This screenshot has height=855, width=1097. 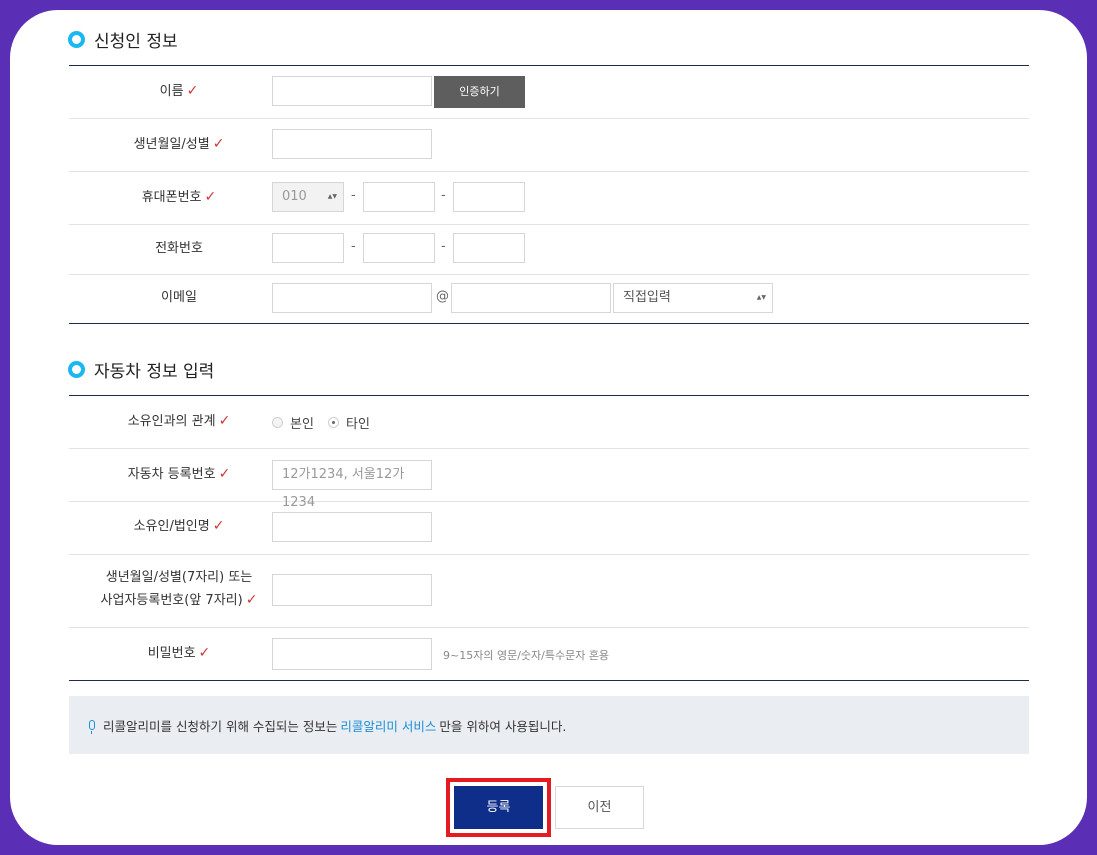 What do you see at coordinates (442, 296) in the screenshot?
I see `at-sign: @` at bounding box center [442, 296].